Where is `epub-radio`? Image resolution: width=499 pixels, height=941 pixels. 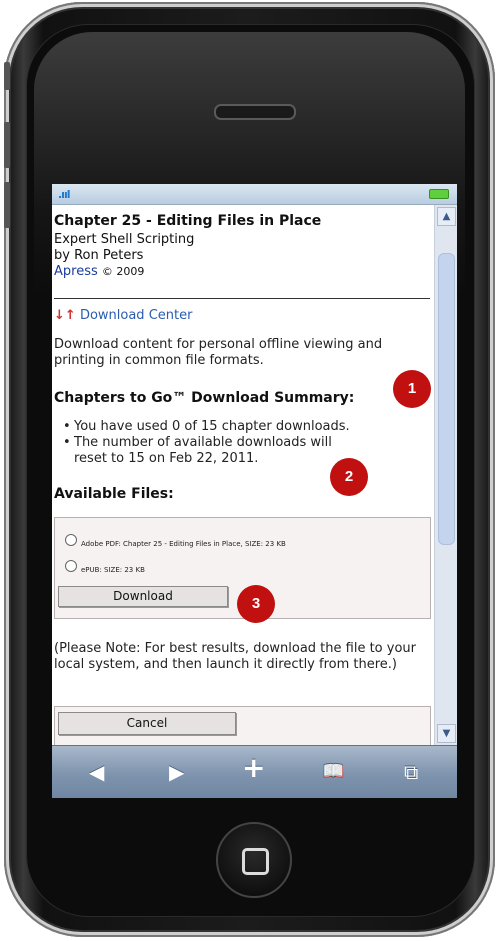 epub-radio is located at coordinates (71, 566).